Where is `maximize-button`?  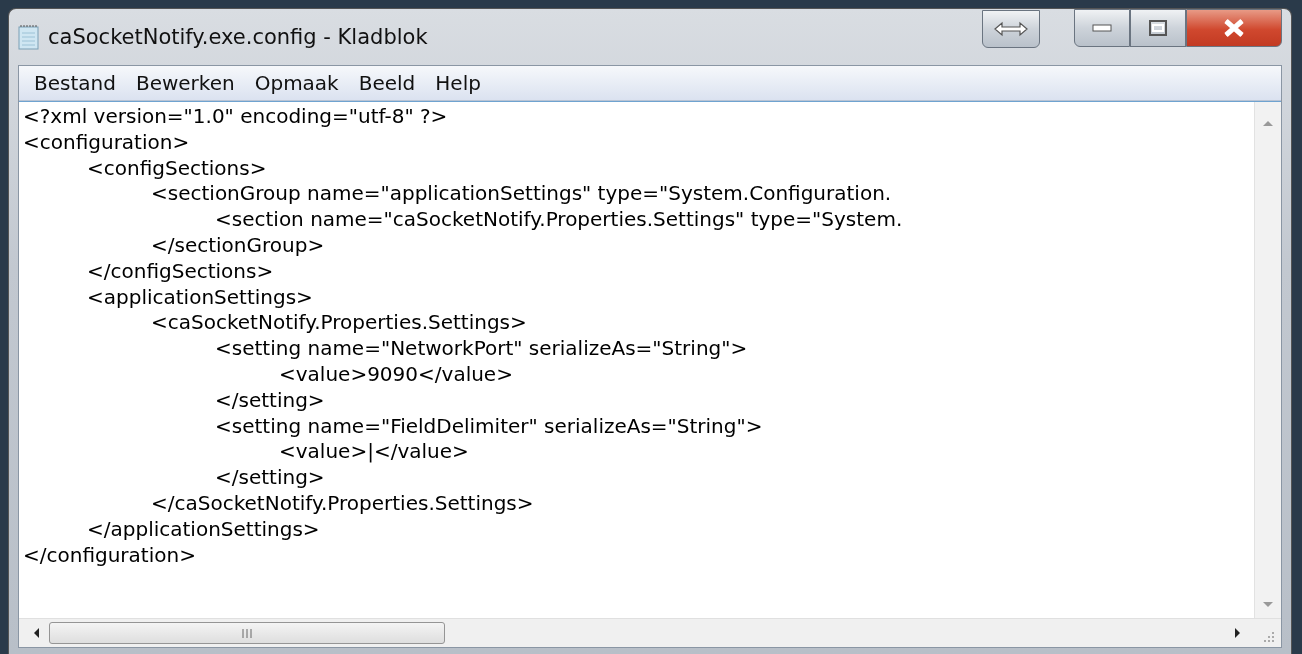
maximize-button is located at coordinates (1158, 28).